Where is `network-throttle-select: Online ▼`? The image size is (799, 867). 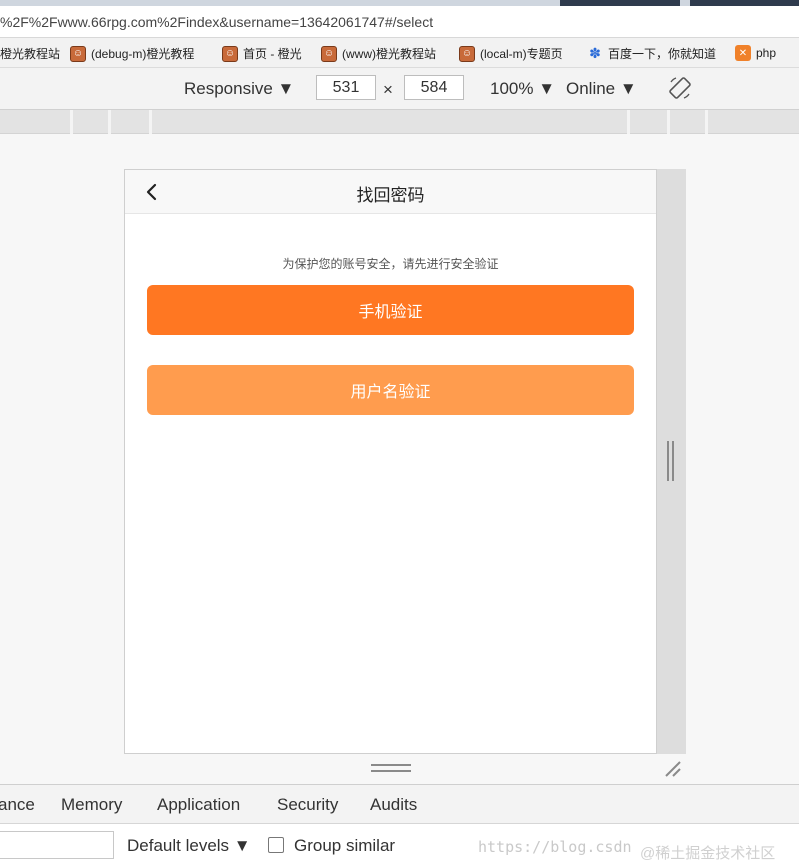
network-throttle-select: Online ▼ is located at coordinates (601, 89).